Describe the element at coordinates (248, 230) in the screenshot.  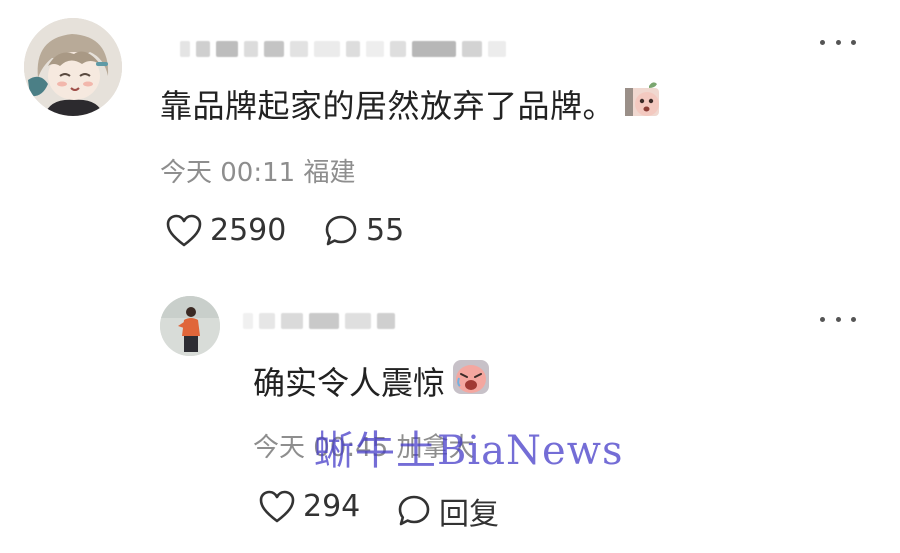
I see `comment-like-count: 2590` at that location.